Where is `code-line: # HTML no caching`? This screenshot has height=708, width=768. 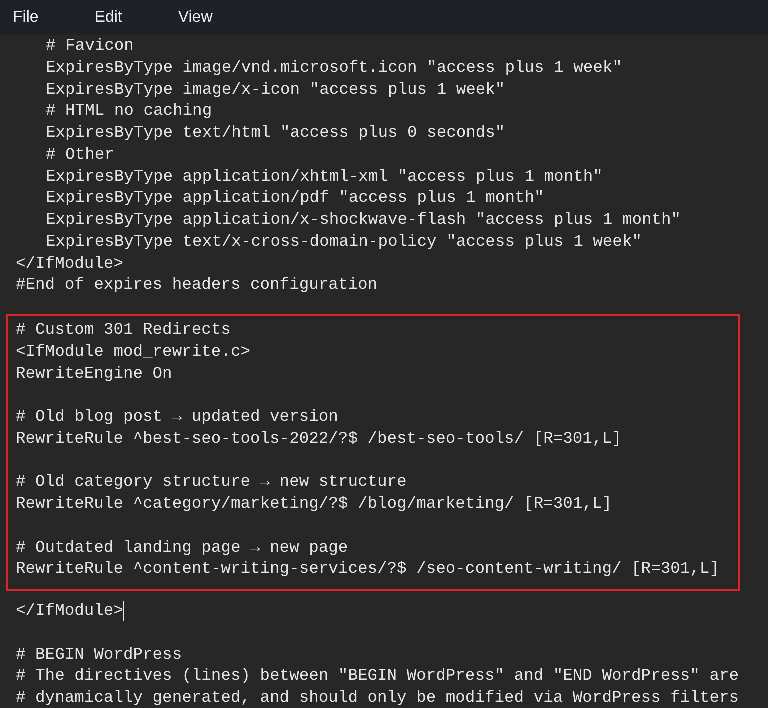 code-line: # HTML no caching is located at coordinates (129, 111).